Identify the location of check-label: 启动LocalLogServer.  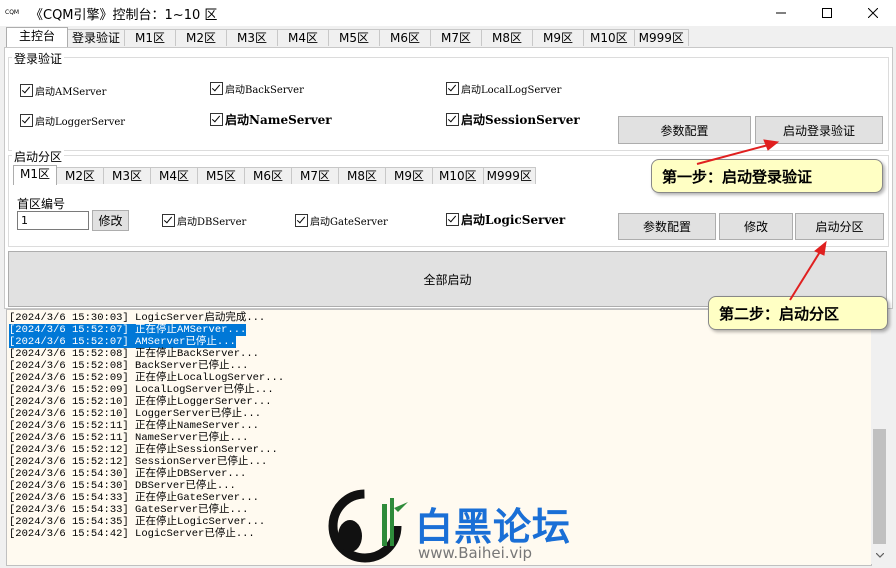
(511, 90).